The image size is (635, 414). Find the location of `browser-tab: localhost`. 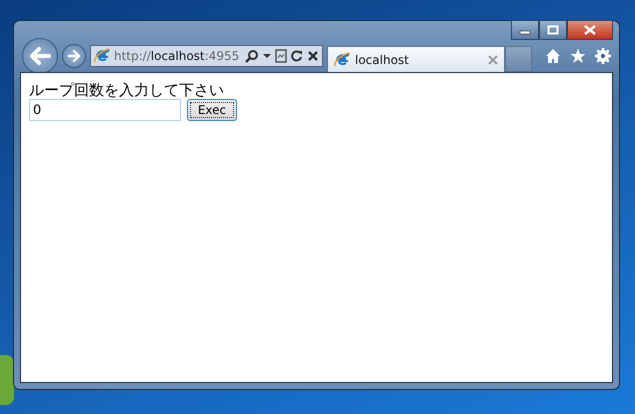

browser-tab: localhost is located at coordinates (416, 59).